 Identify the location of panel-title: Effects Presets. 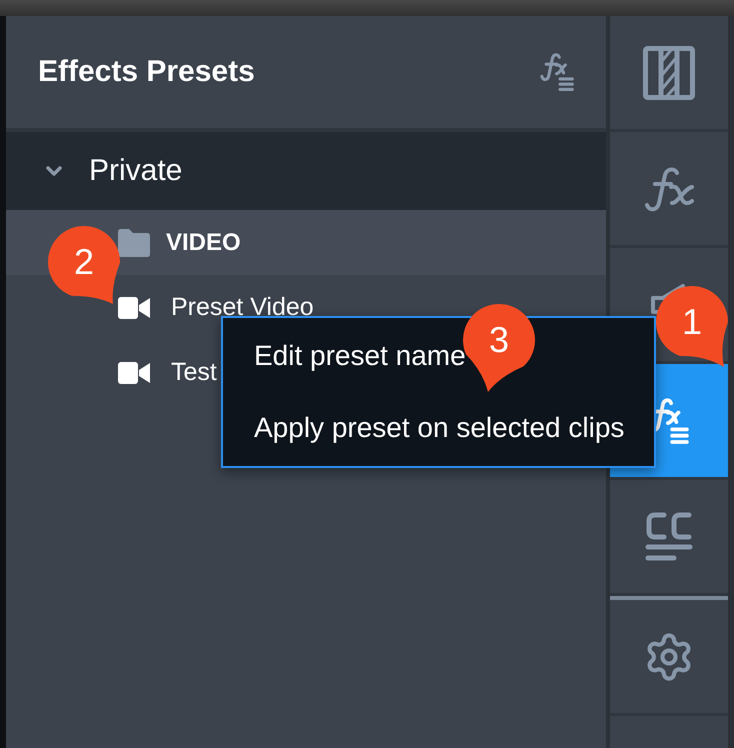
(146, 72).